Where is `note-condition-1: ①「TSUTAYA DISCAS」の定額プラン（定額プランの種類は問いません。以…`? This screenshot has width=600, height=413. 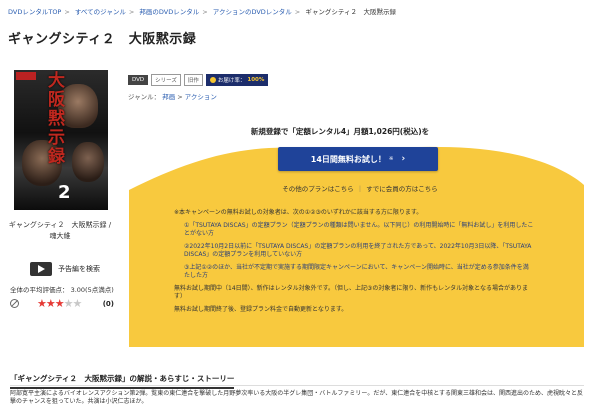 note-condition-1: ①「TSUTAYA DISCAS」の定額プラン（定額プランの種類は問いません。以… is located at coordinates (359, 229).